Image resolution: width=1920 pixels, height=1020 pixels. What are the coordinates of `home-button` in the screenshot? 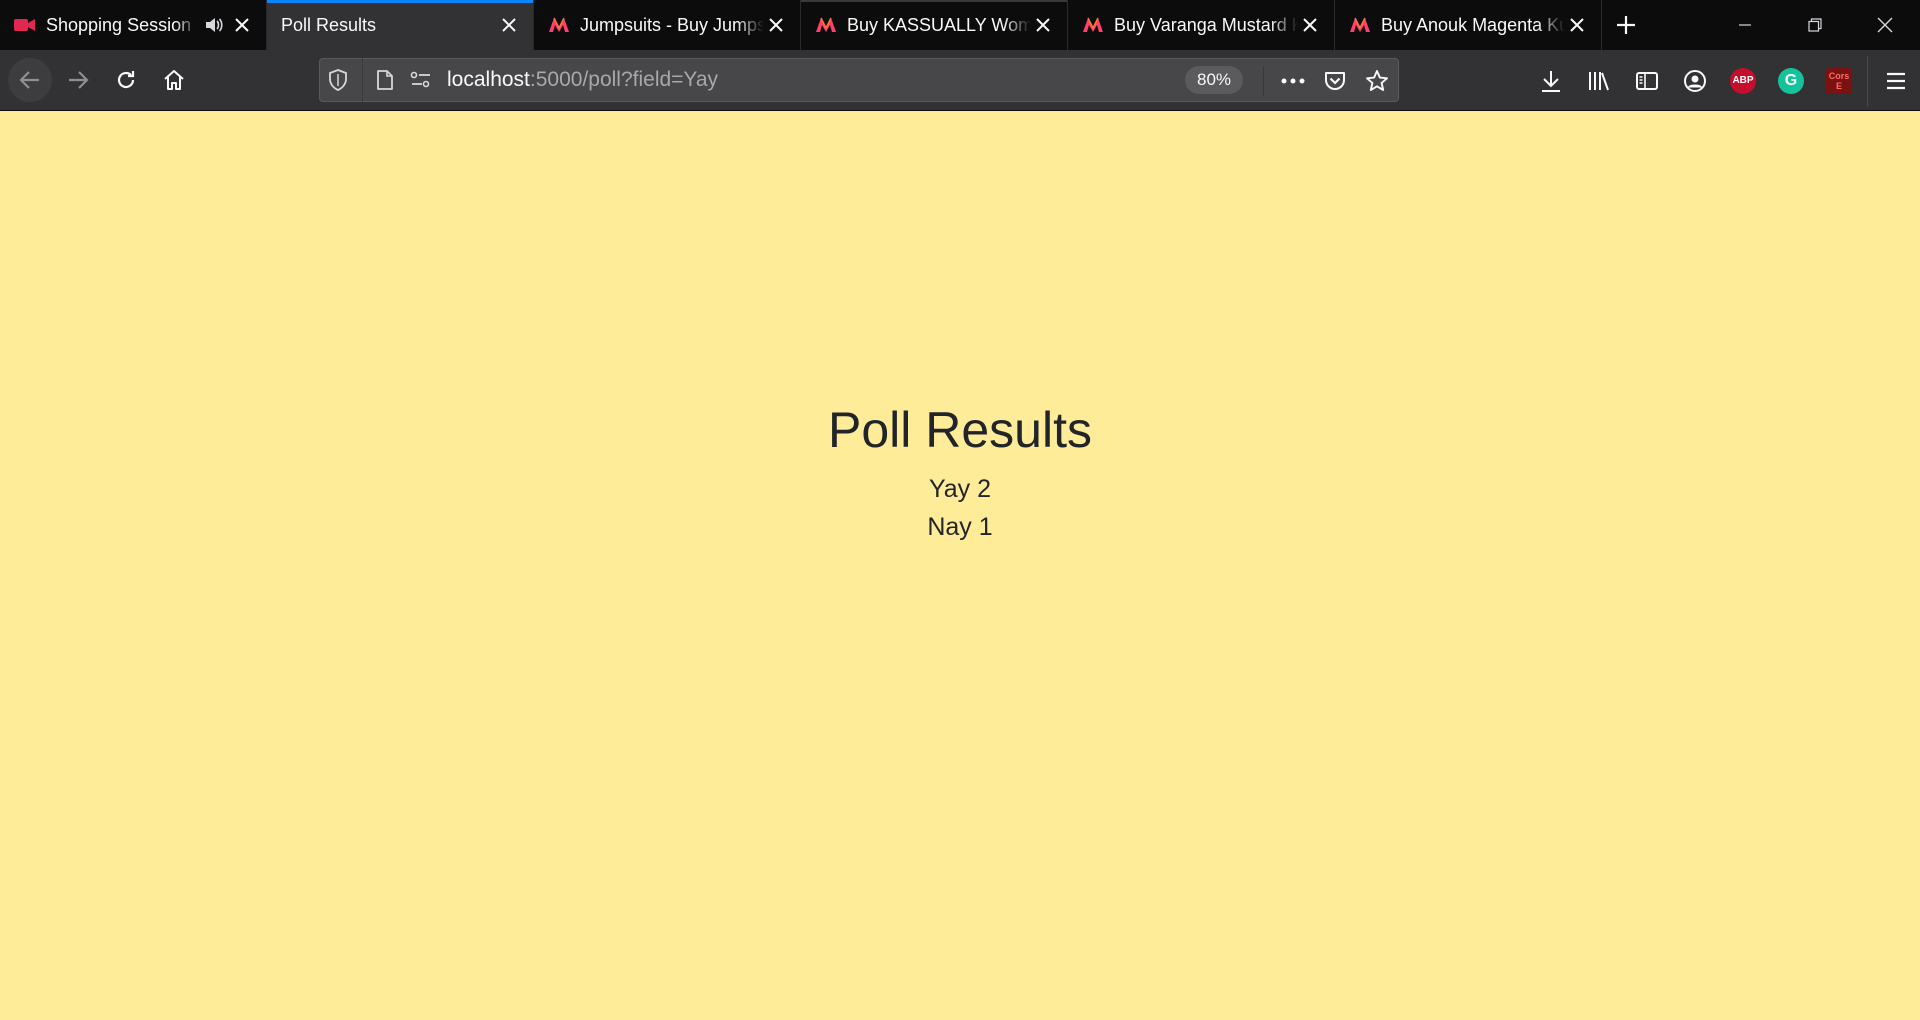 It's located at (174, 80).